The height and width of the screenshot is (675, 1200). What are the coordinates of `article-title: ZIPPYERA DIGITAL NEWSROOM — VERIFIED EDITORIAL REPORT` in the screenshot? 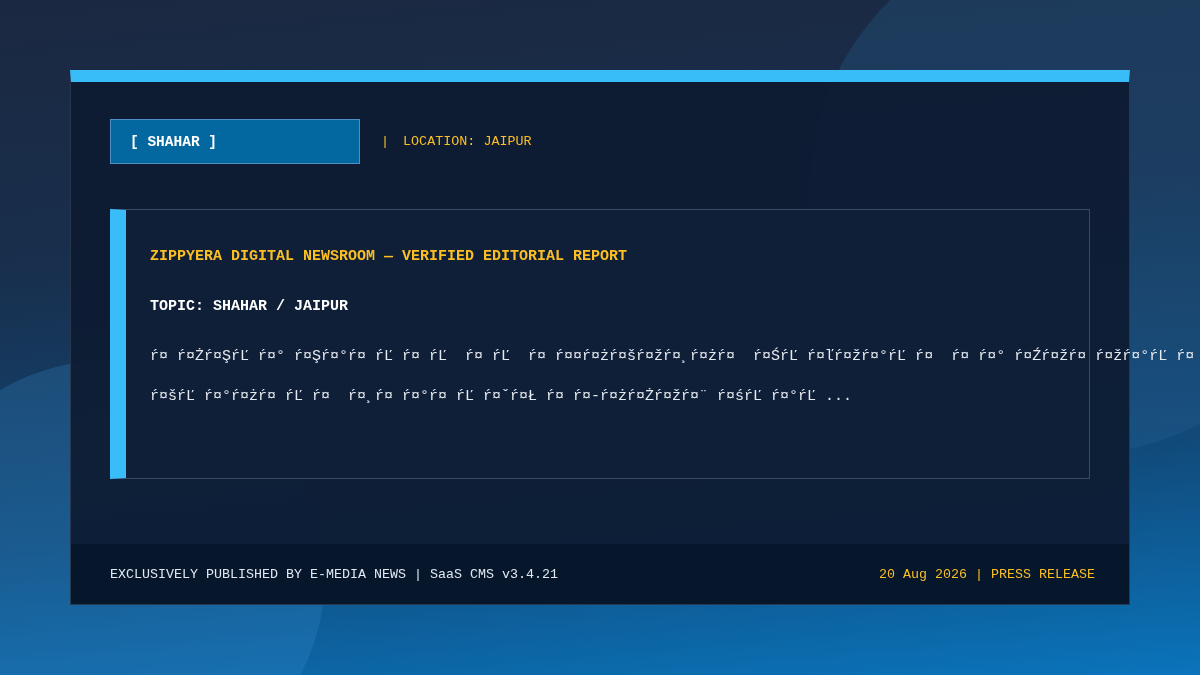 It's located at (389, 257).